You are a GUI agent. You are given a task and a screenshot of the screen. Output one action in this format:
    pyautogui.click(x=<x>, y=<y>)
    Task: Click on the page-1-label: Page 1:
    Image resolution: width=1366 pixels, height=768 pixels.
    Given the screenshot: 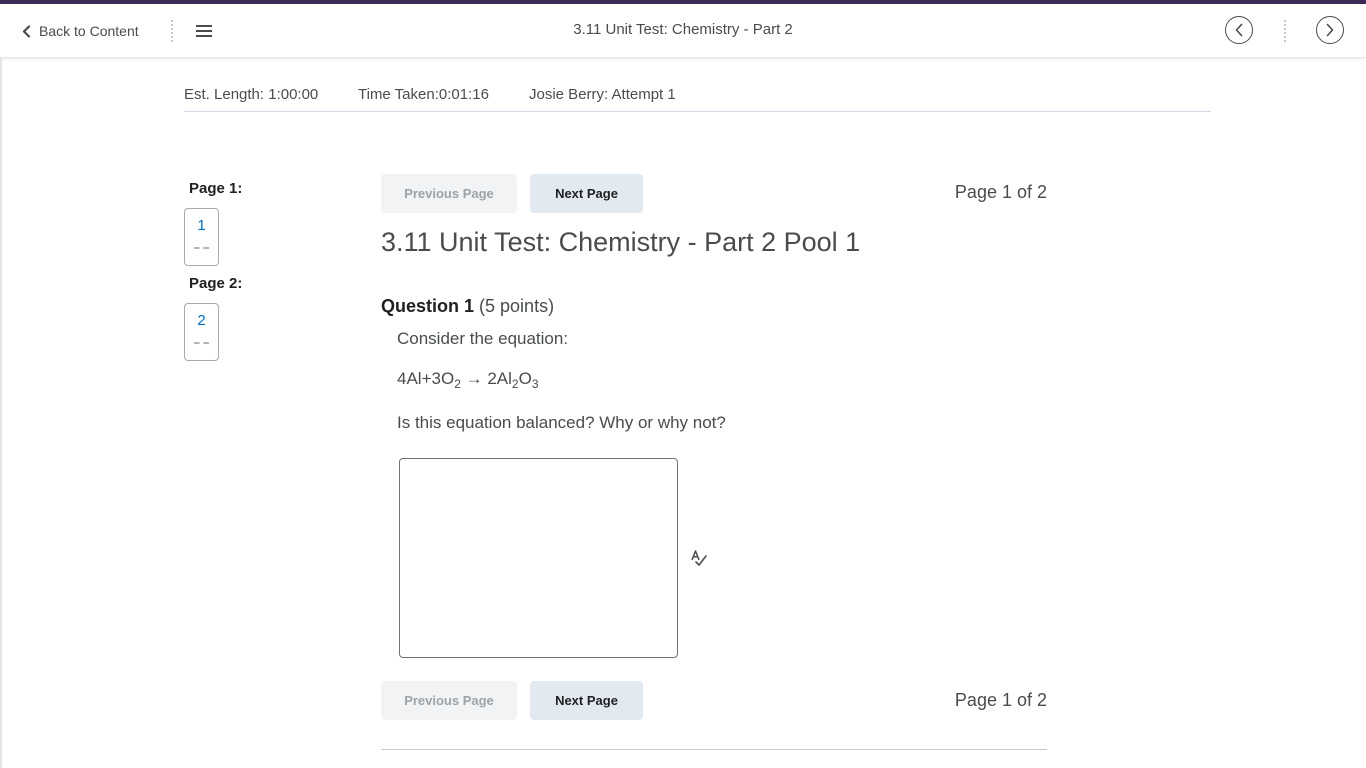 What is the action you would take?
    pyautogui.click(x=216, y=188)
    